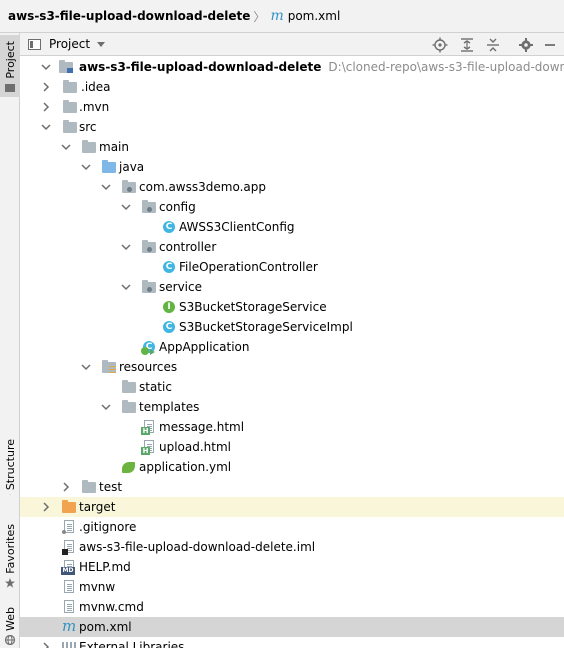 This screenshot has height=648, width=564. I want to click on tree-row: .gitignore, so click(292, 527).